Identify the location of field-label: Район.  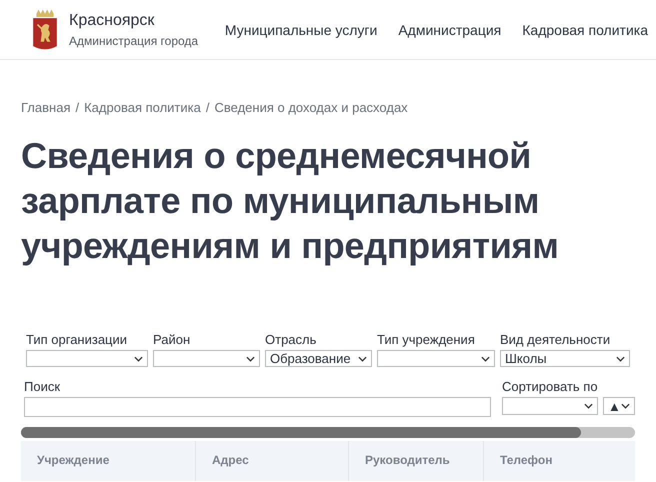
(172, 339).